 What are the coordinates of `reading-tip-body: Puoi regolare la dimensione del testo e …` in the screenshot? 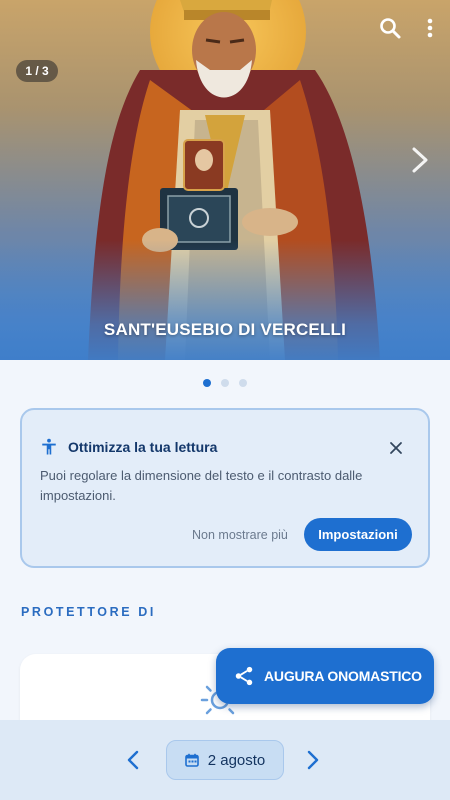 It's located at (201, 485).